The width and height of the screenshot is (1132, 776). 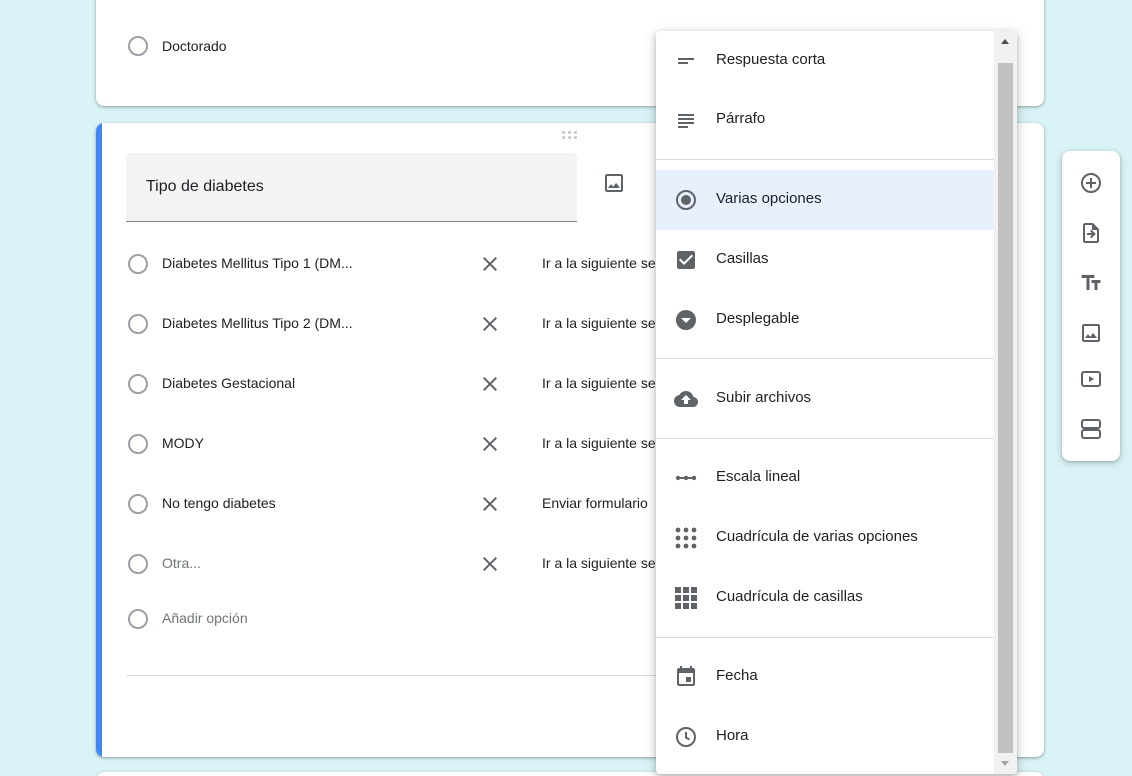 I want to click on menu-item-linear-scale: Escala lineal, so click(x=825, y=478).